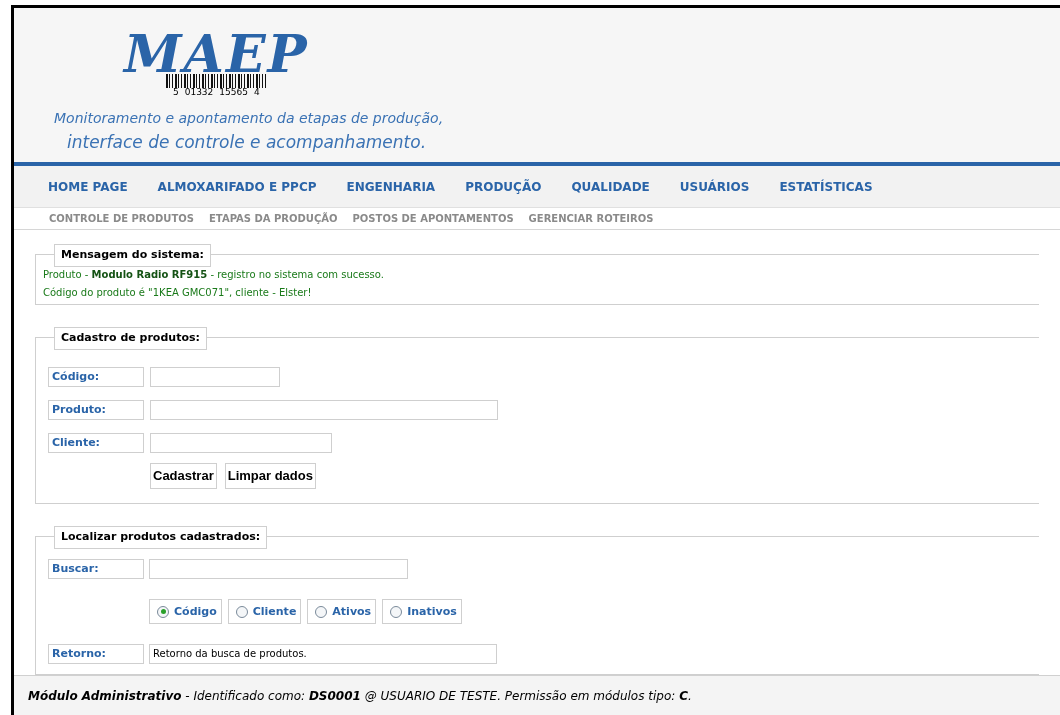 This screenshot has height=715, width=1060. Describe the element at coordinates (216, 81) in the screenshot. I see `barcode-icon` at that location.